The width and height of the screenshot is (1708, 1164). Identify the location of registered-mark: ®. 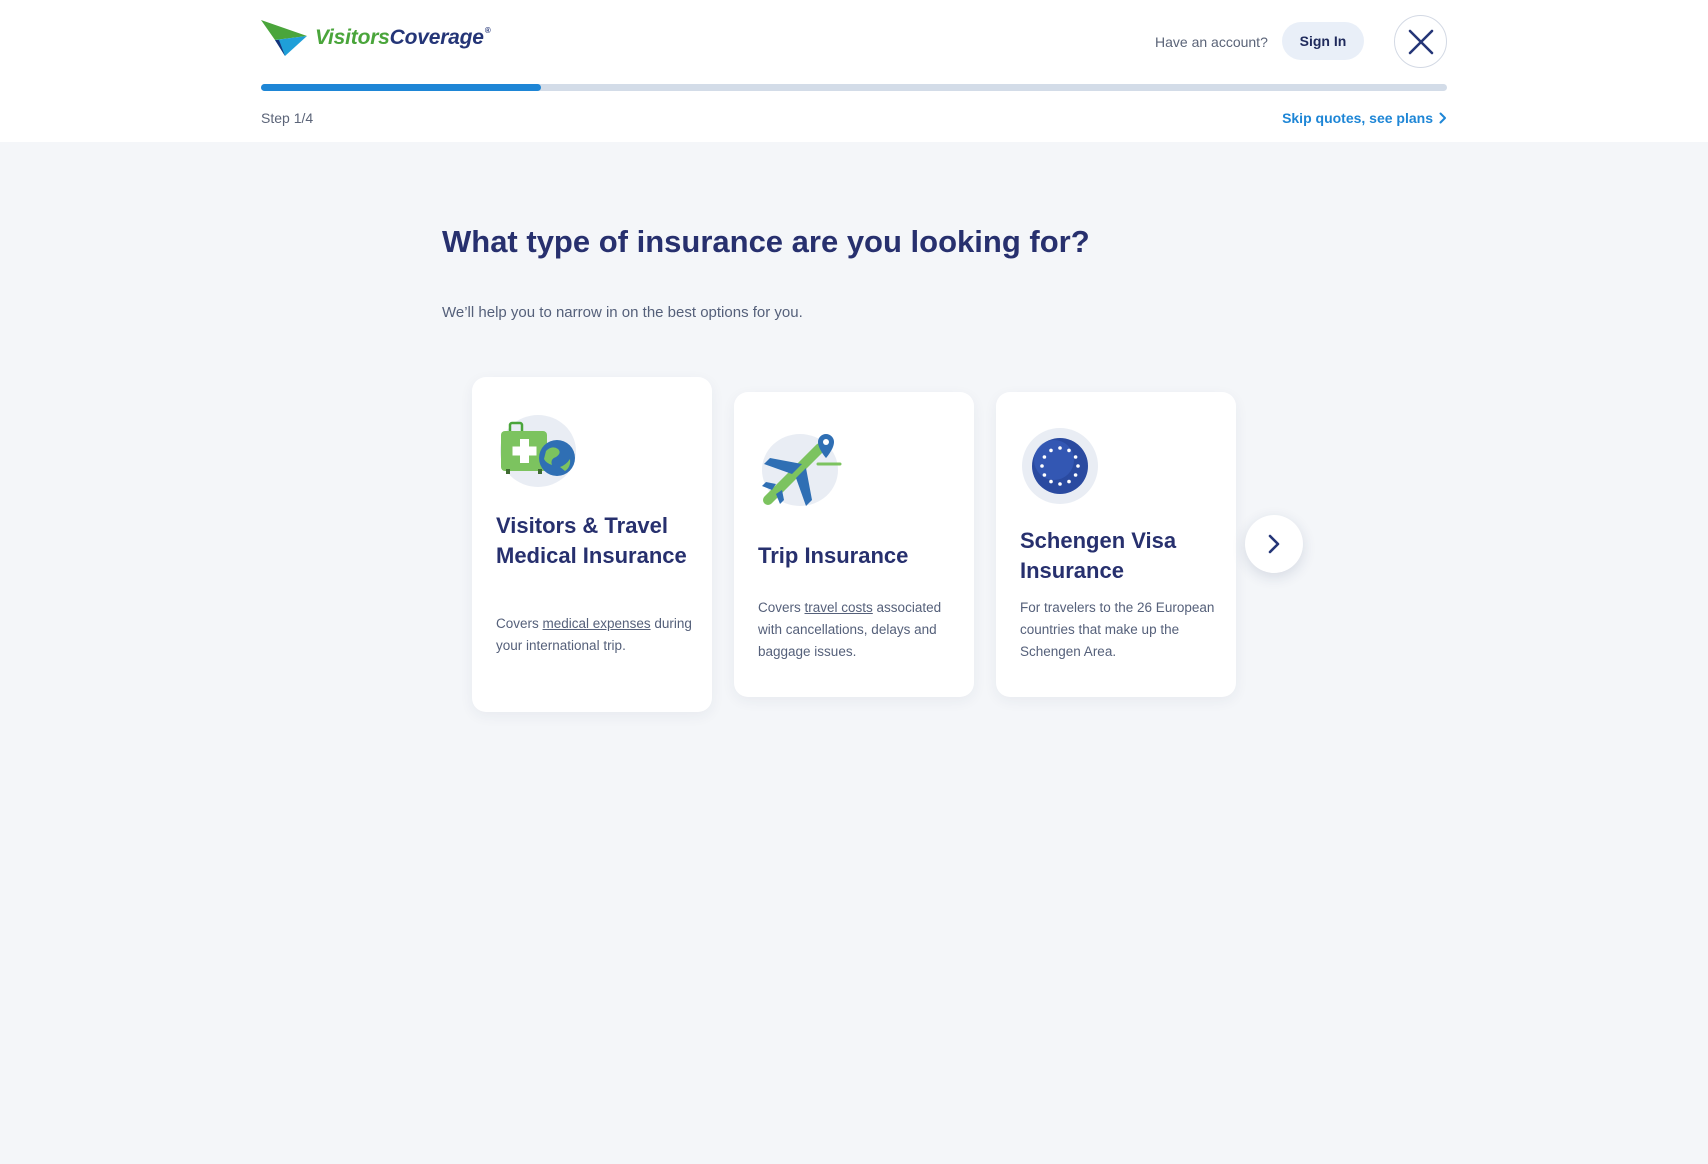
(487, 30).